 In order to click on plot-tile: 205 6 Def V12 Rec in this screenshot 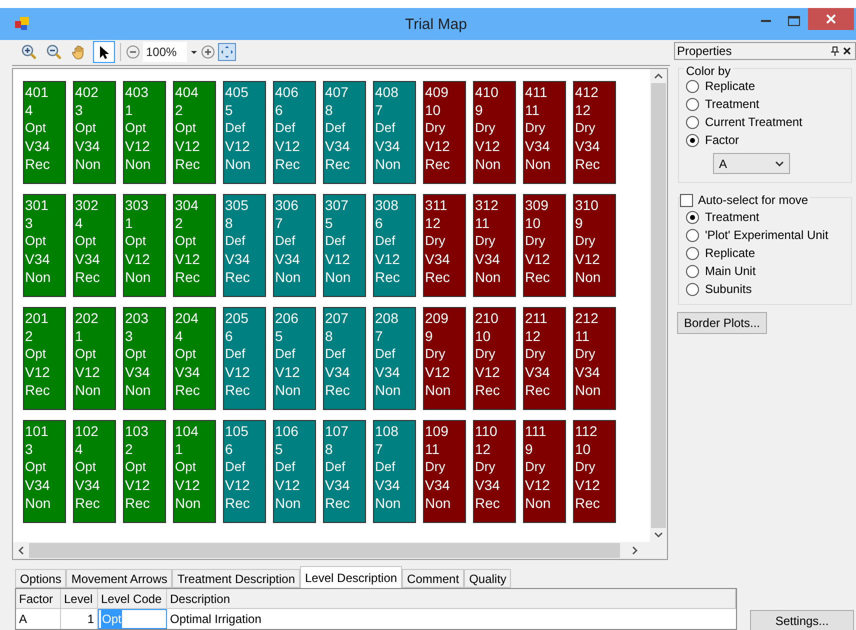, I will do `click(244, 358)`.